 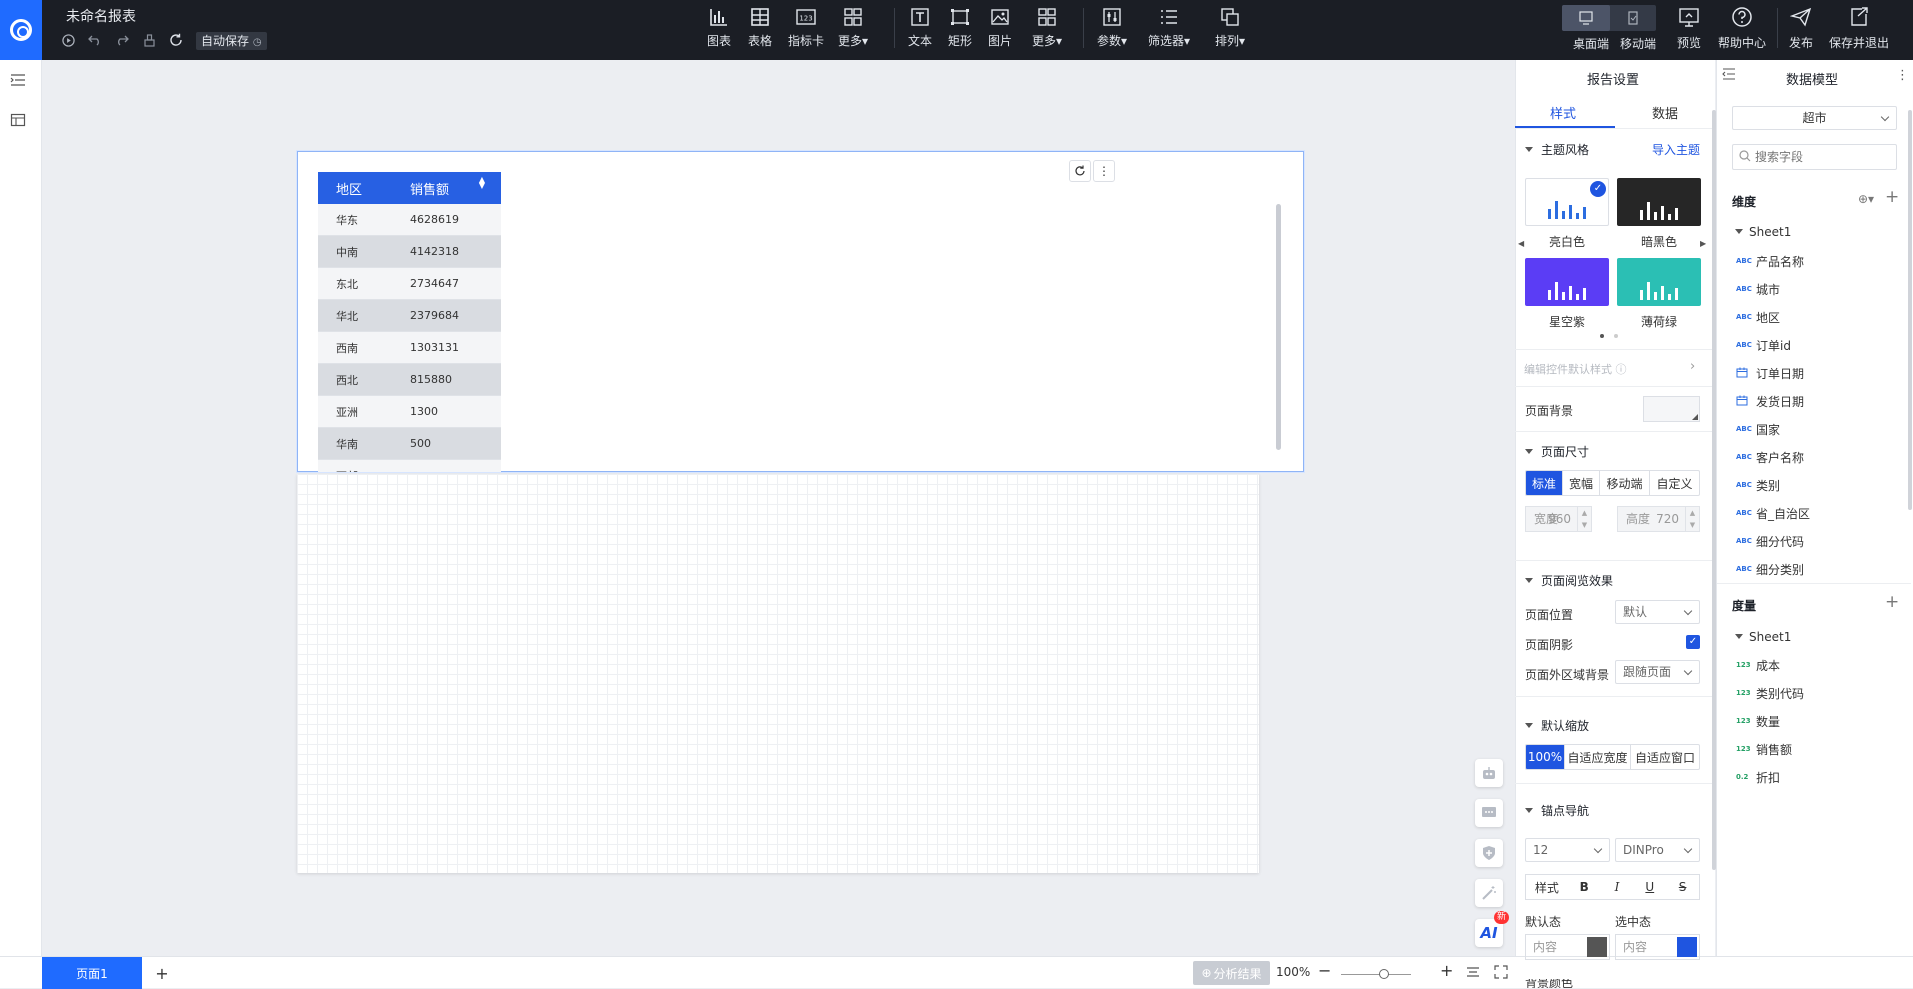 What do you see at coordinates (1764, 749) in the screenshot?
I see `measure-field: 123 销售额` at bounding box center [1764, 749].